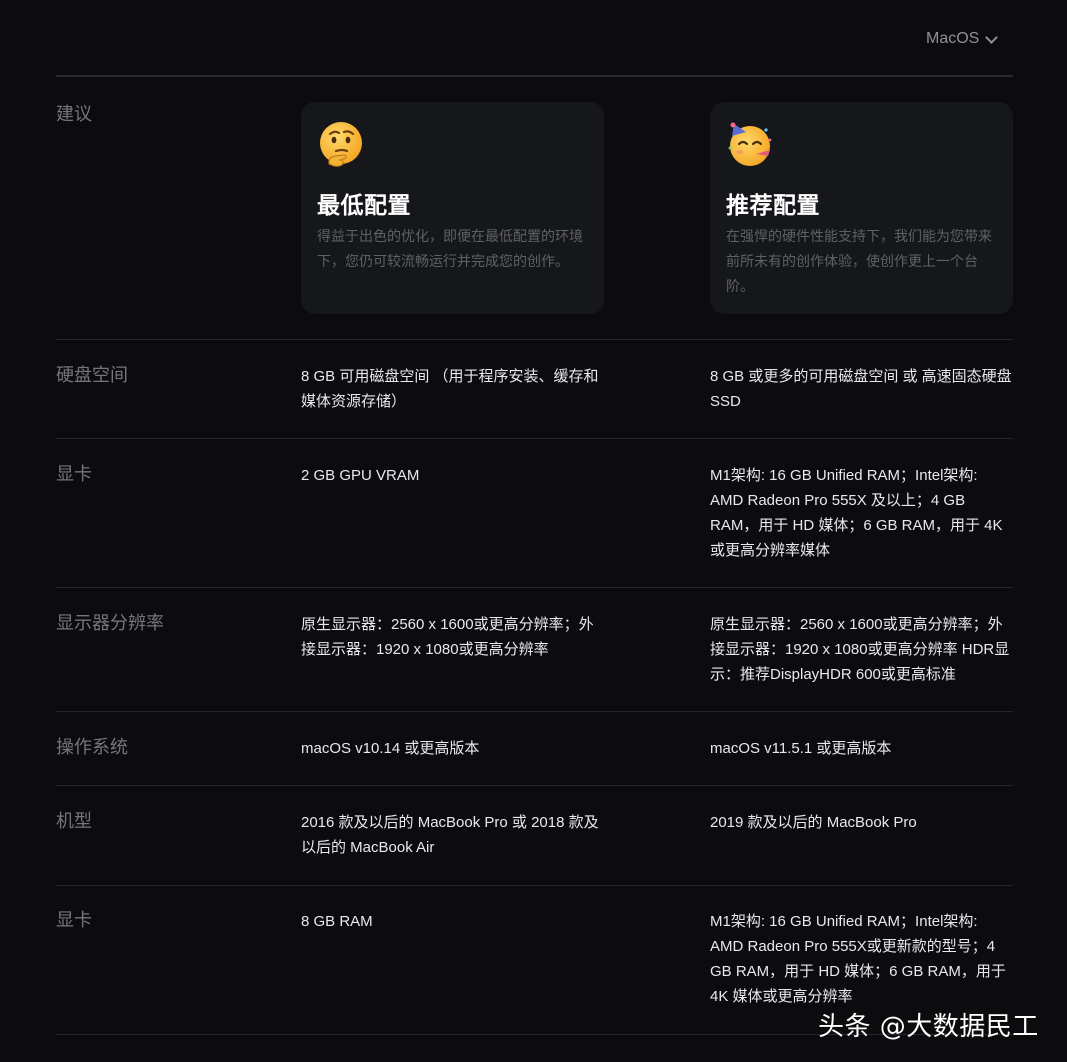  What do you see at coordinates (533, 38) in the screenshot?
I see `top-bar: MacOS` at bounding box center [533, 38].